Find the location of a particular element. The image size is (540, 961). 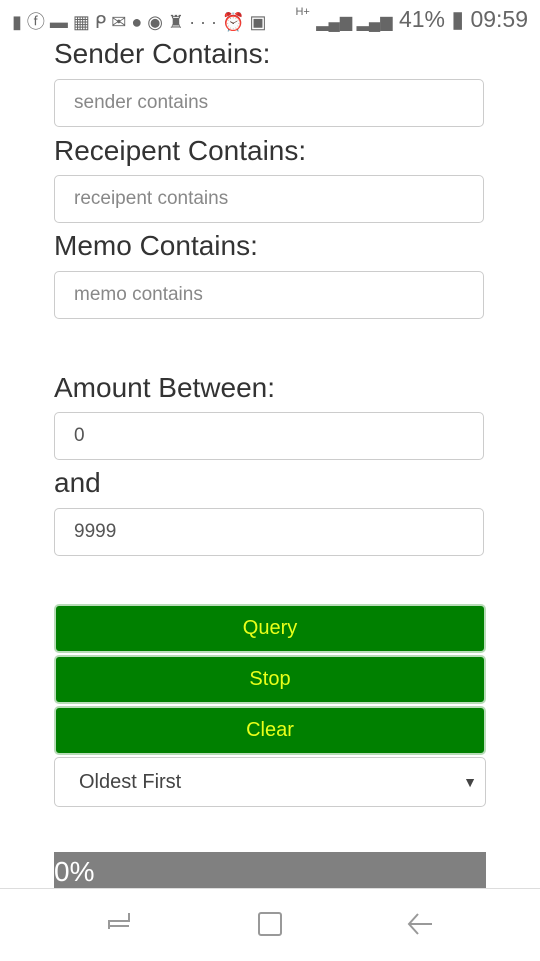

circle-icon: ● is located at coordinates (139, 22).